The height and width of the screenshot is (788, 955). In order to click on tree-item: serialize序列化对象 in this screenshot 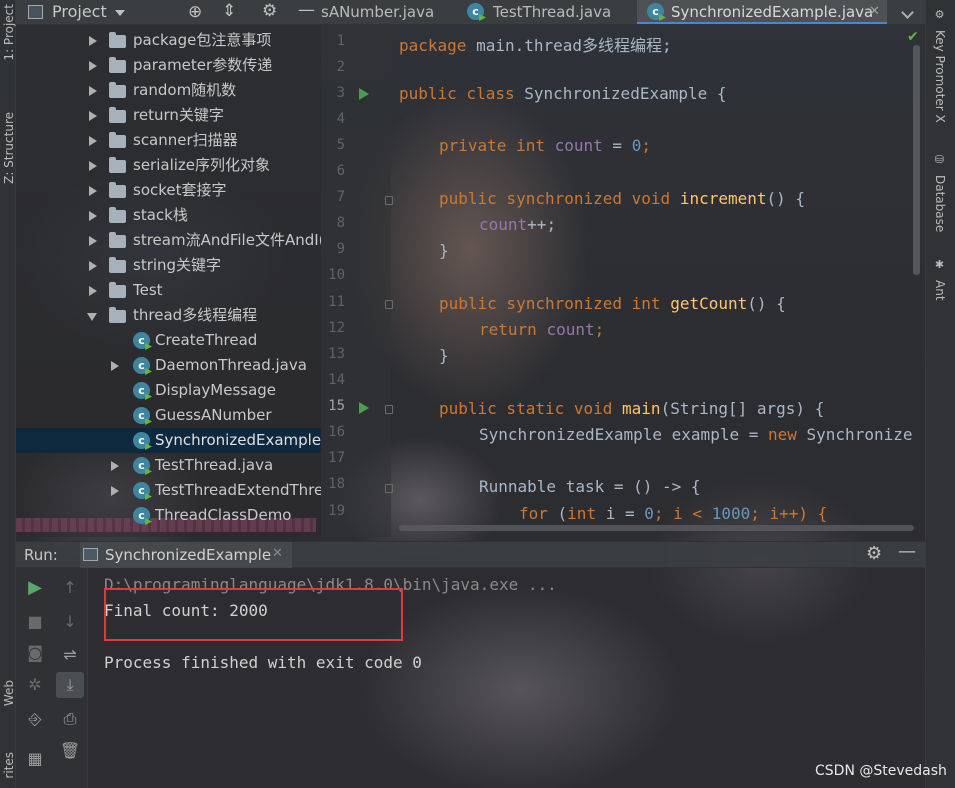, I will do `click(168, 165)`.